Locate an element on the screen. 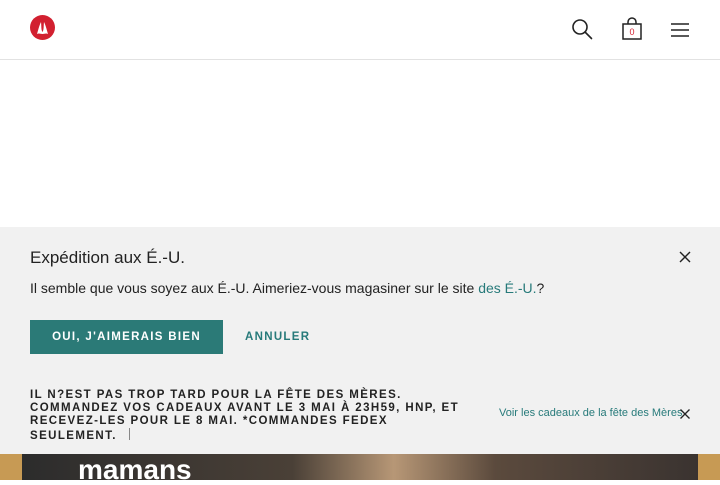  search-icon is located at coordinates (582, 29).